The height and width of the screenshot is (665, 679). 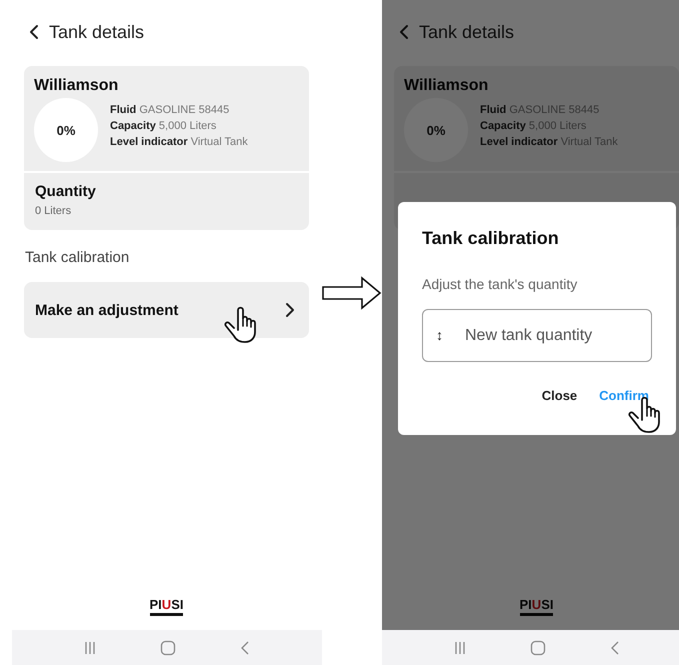 I want to click on detail-line: Capacity 5,000 Liters, so click(x=164, y=126).